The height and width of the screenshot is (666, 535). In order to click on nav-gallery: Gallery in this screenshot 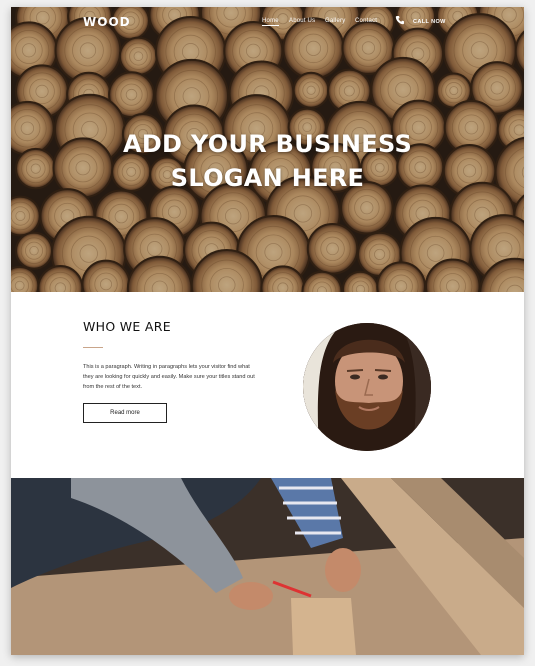, I will do `click(335, 21)`.